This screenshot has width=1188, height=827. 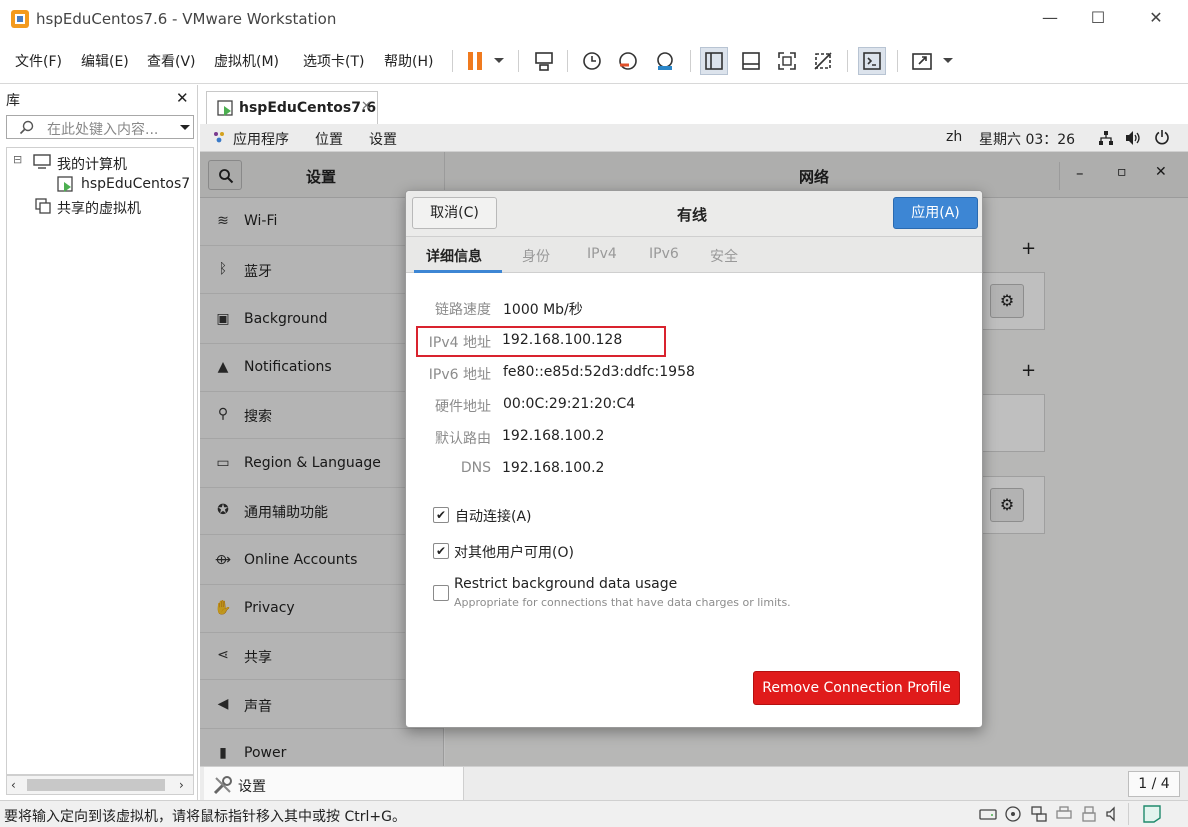 I want to click on remove-connection-button: Remove Connection Profile, so click(x=856, y=688).